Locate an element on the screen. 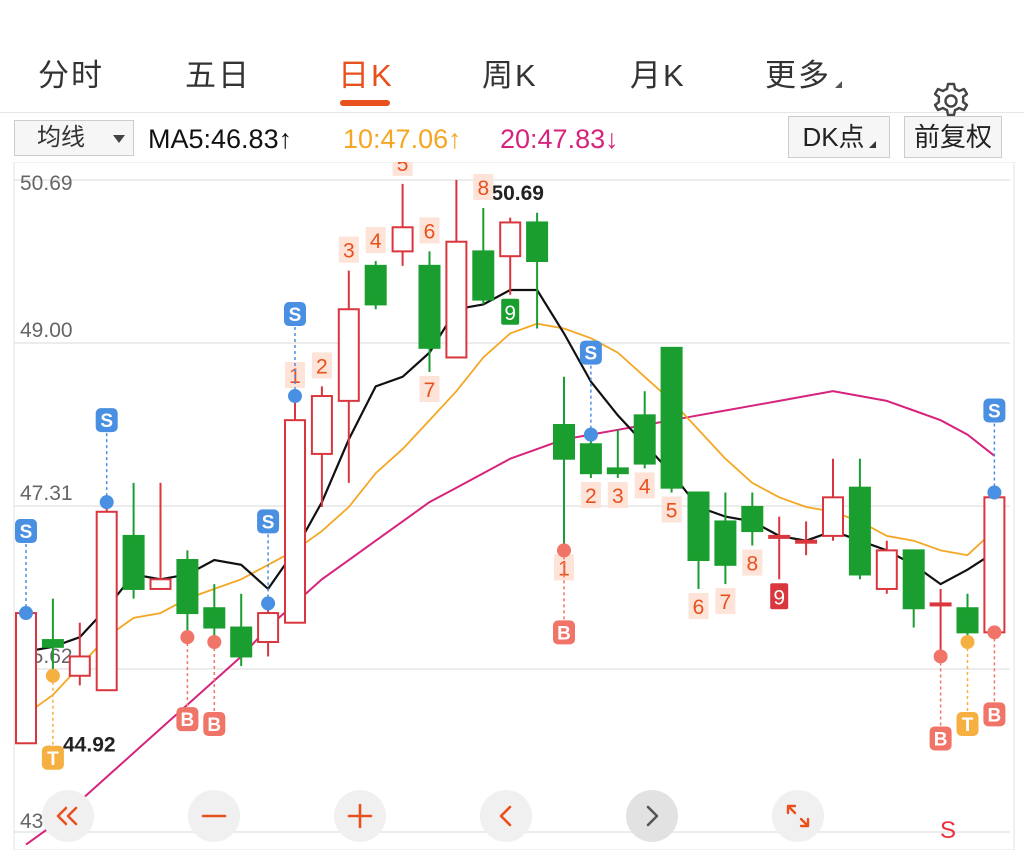  active-tab-indicator is located at coordinates (365, 103).